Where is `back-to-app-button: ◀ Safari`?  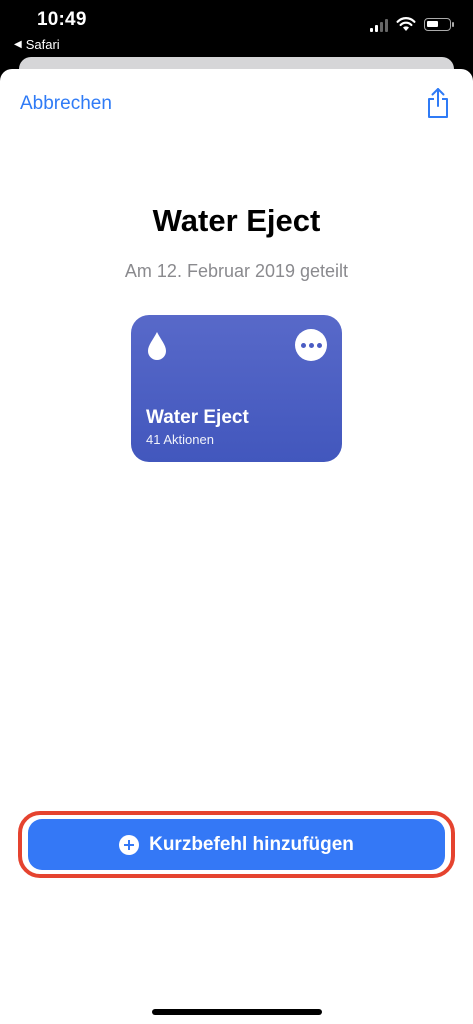 back-to-app-button: ◀ Safari is located at coordinates (37, 44).